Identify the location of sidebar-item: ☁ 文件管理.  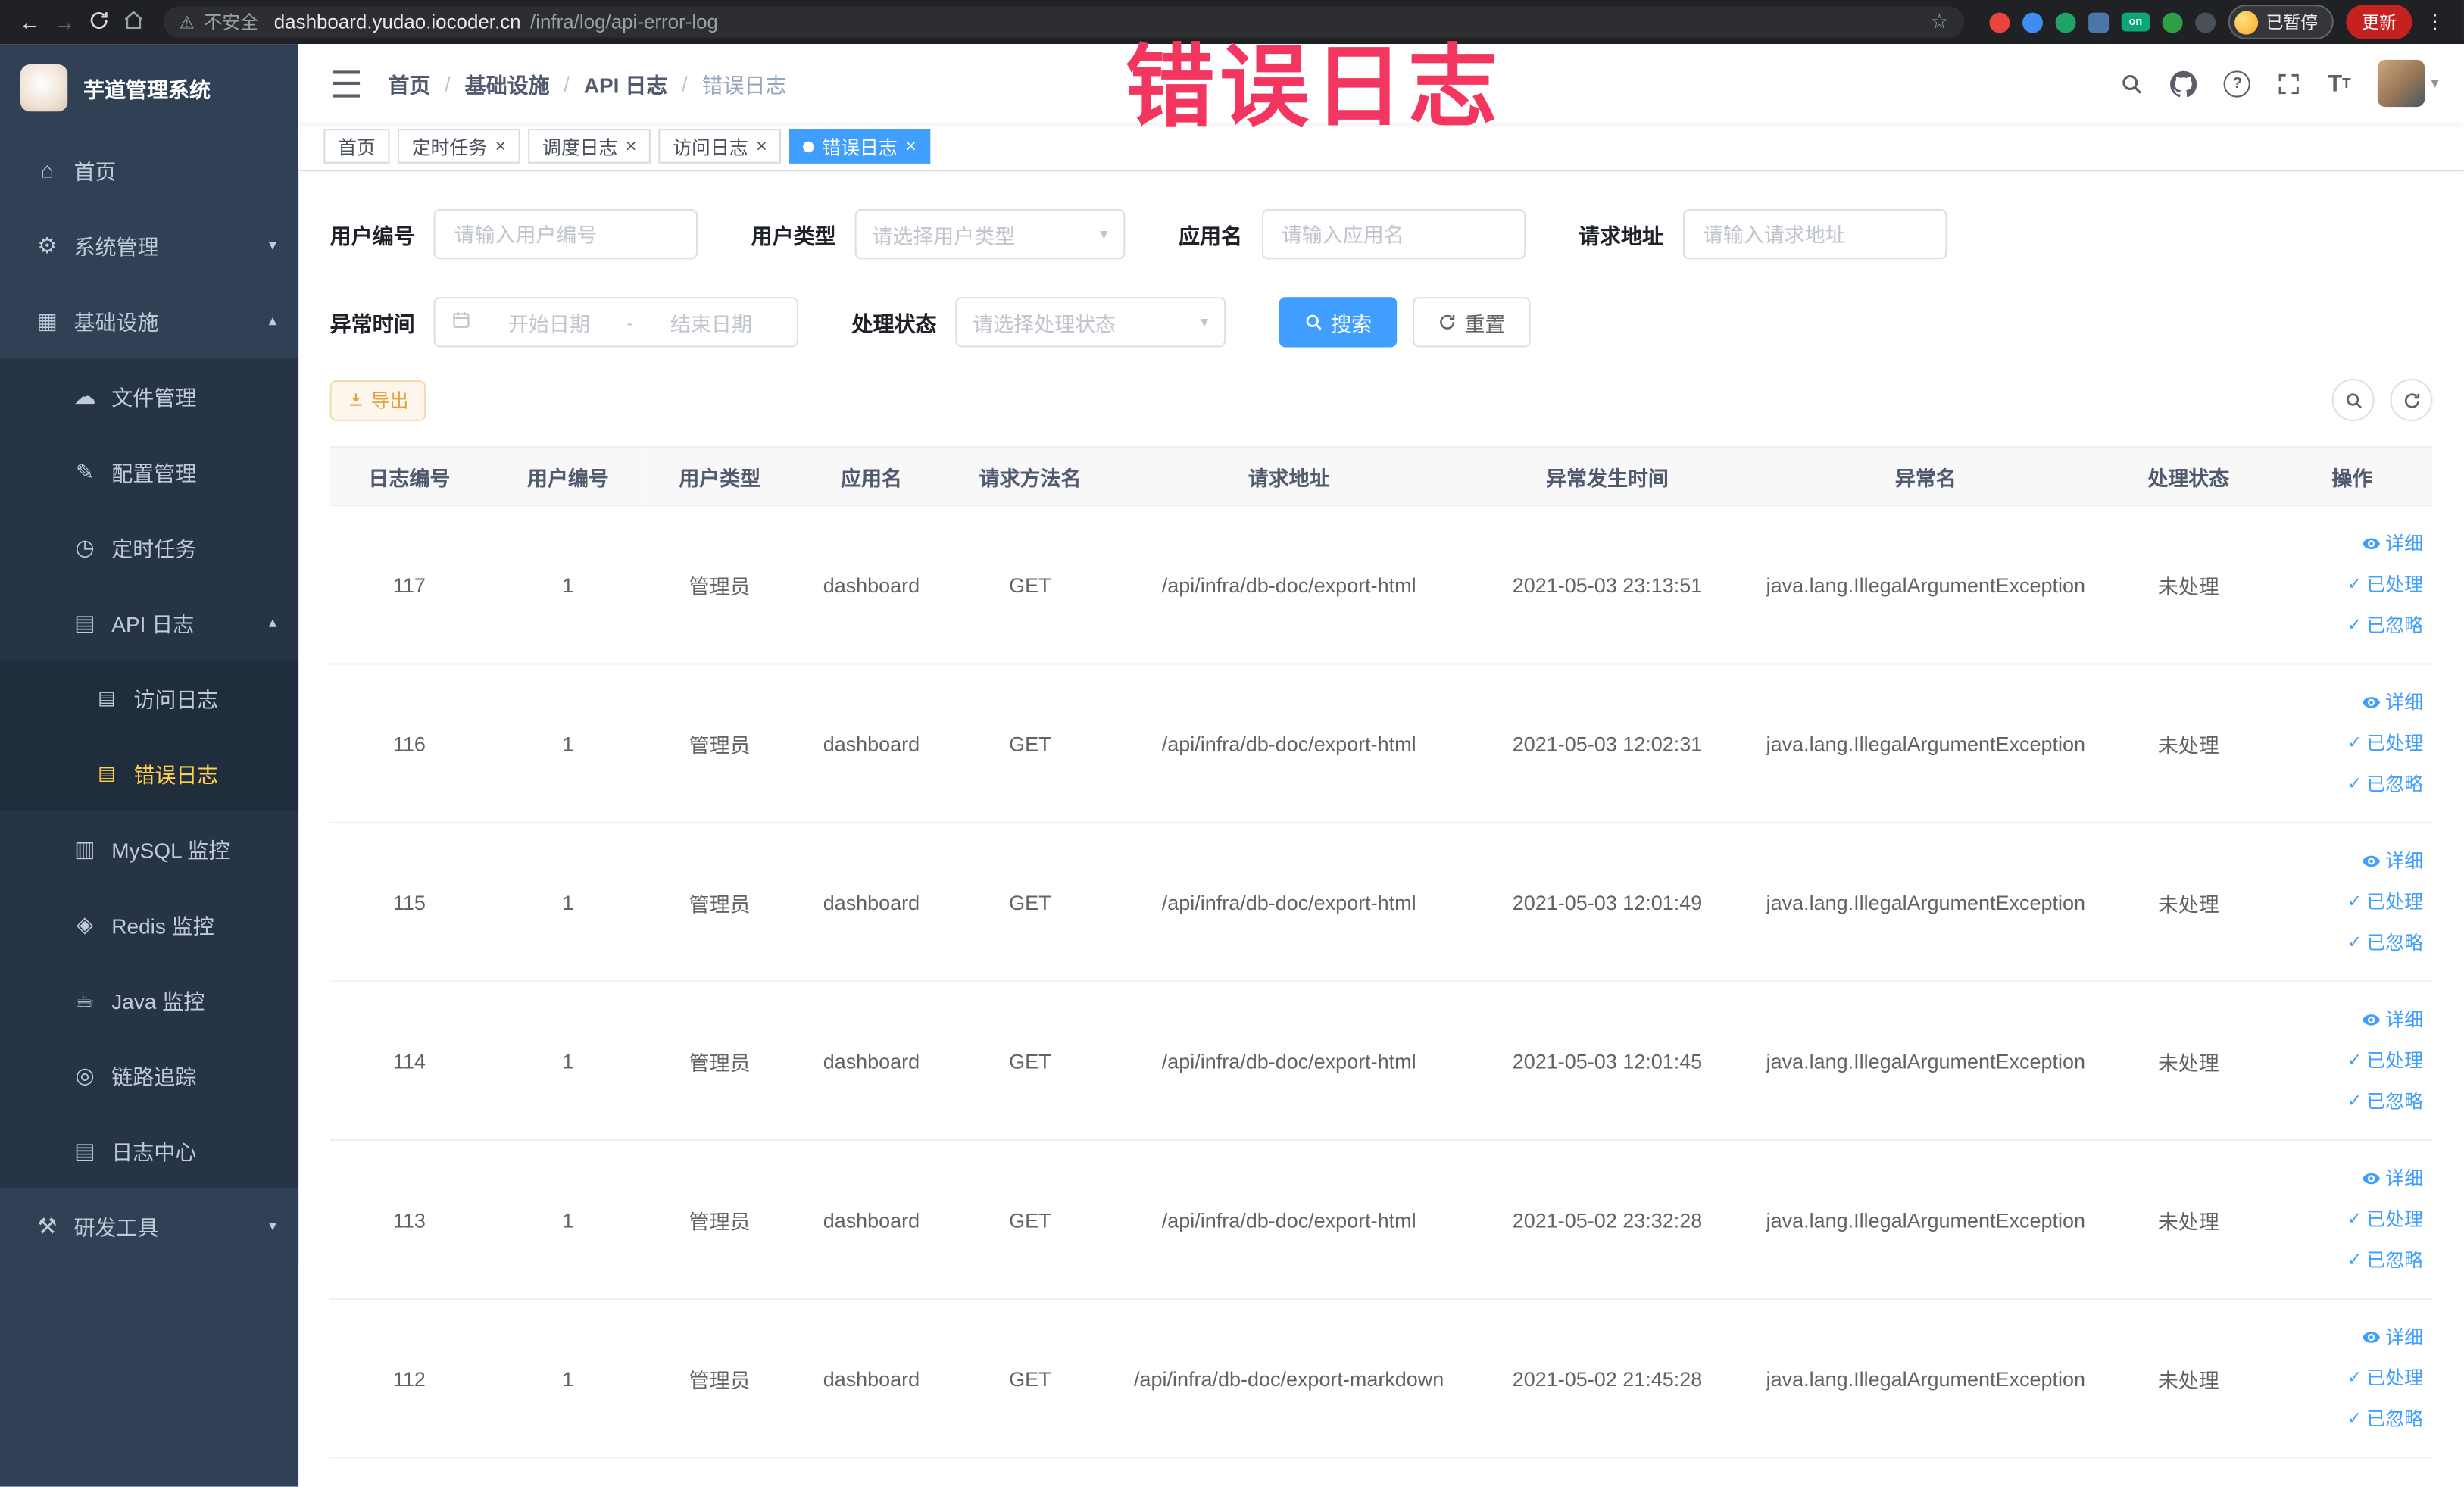
(149, 396).